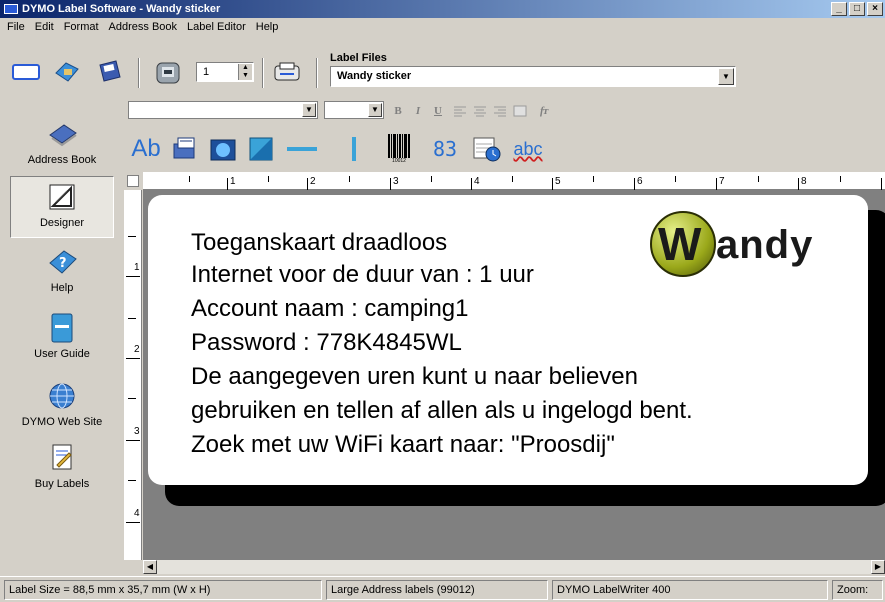 Image resolution: width=885 pixels, height=602 pixels. What do you see at coordinates (143, 27) in the screenshot?
I see `menu-address-book: Address Book` at bounding box center [143, 27].